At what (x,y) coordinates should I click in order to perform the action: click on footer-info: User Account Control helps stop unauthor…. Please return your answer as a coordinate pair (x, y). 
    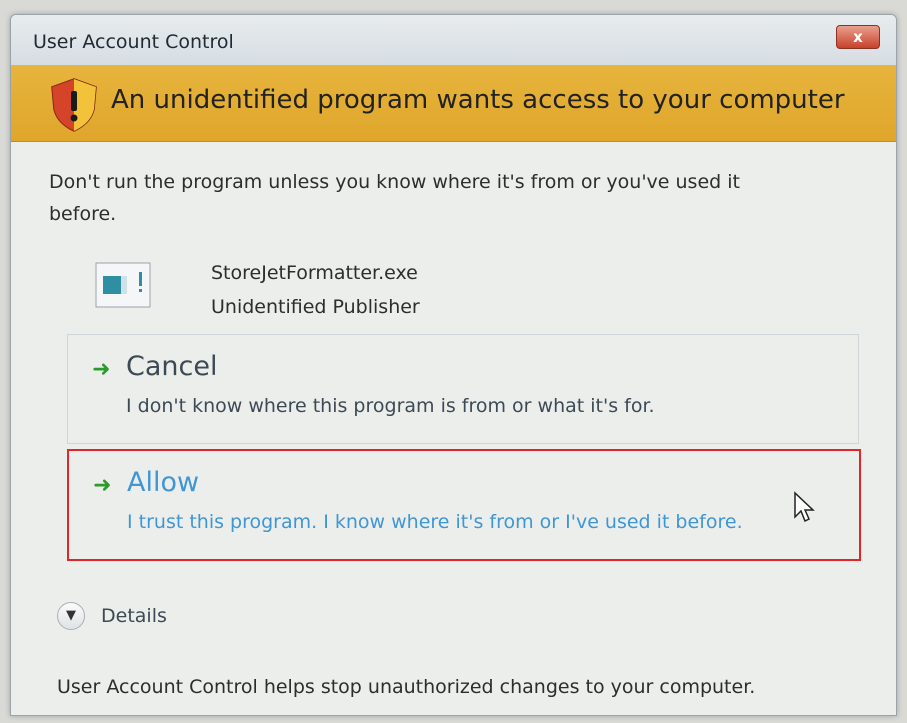
    Looking at the image, I should click on (406, 687).